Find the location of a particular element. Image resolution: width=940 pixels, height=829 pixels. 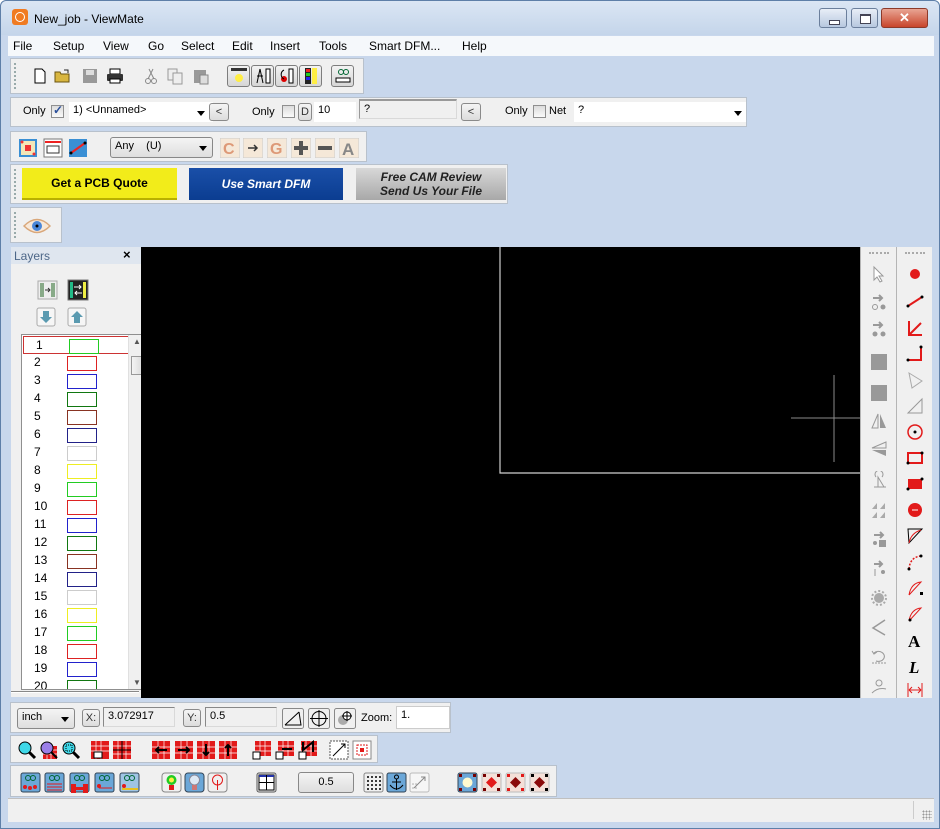

menu-help: Help is located at coordinates (474, 46).